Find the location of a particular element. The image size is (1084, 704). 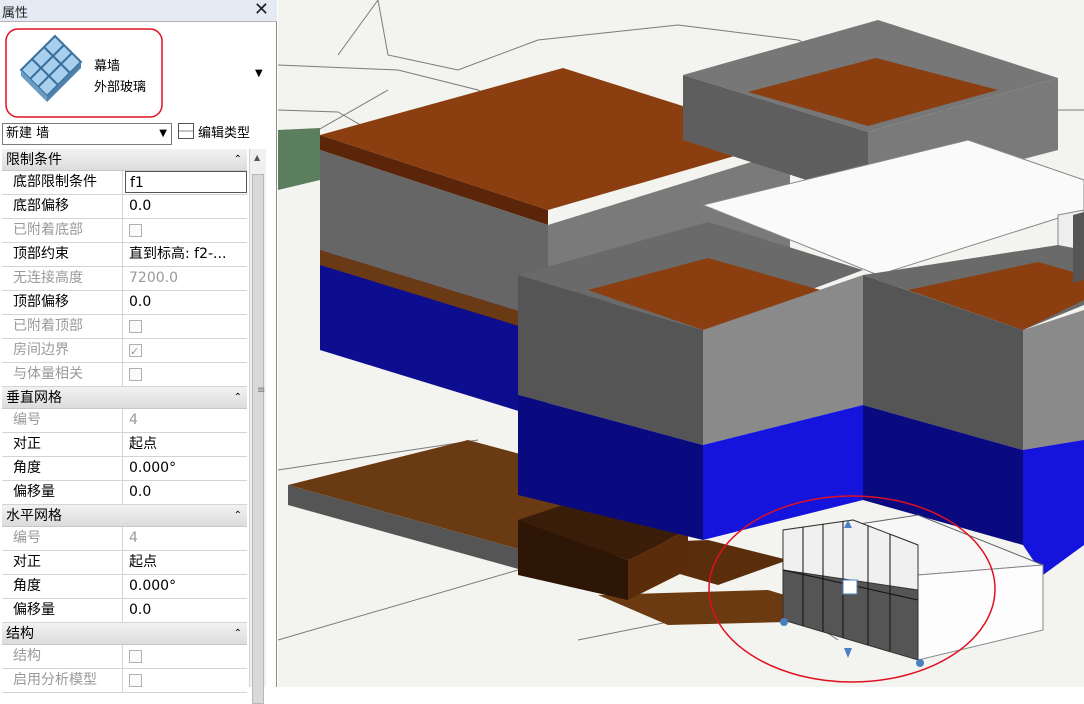

group-header-label: 限制条件 is located at coordinates (34, 160).